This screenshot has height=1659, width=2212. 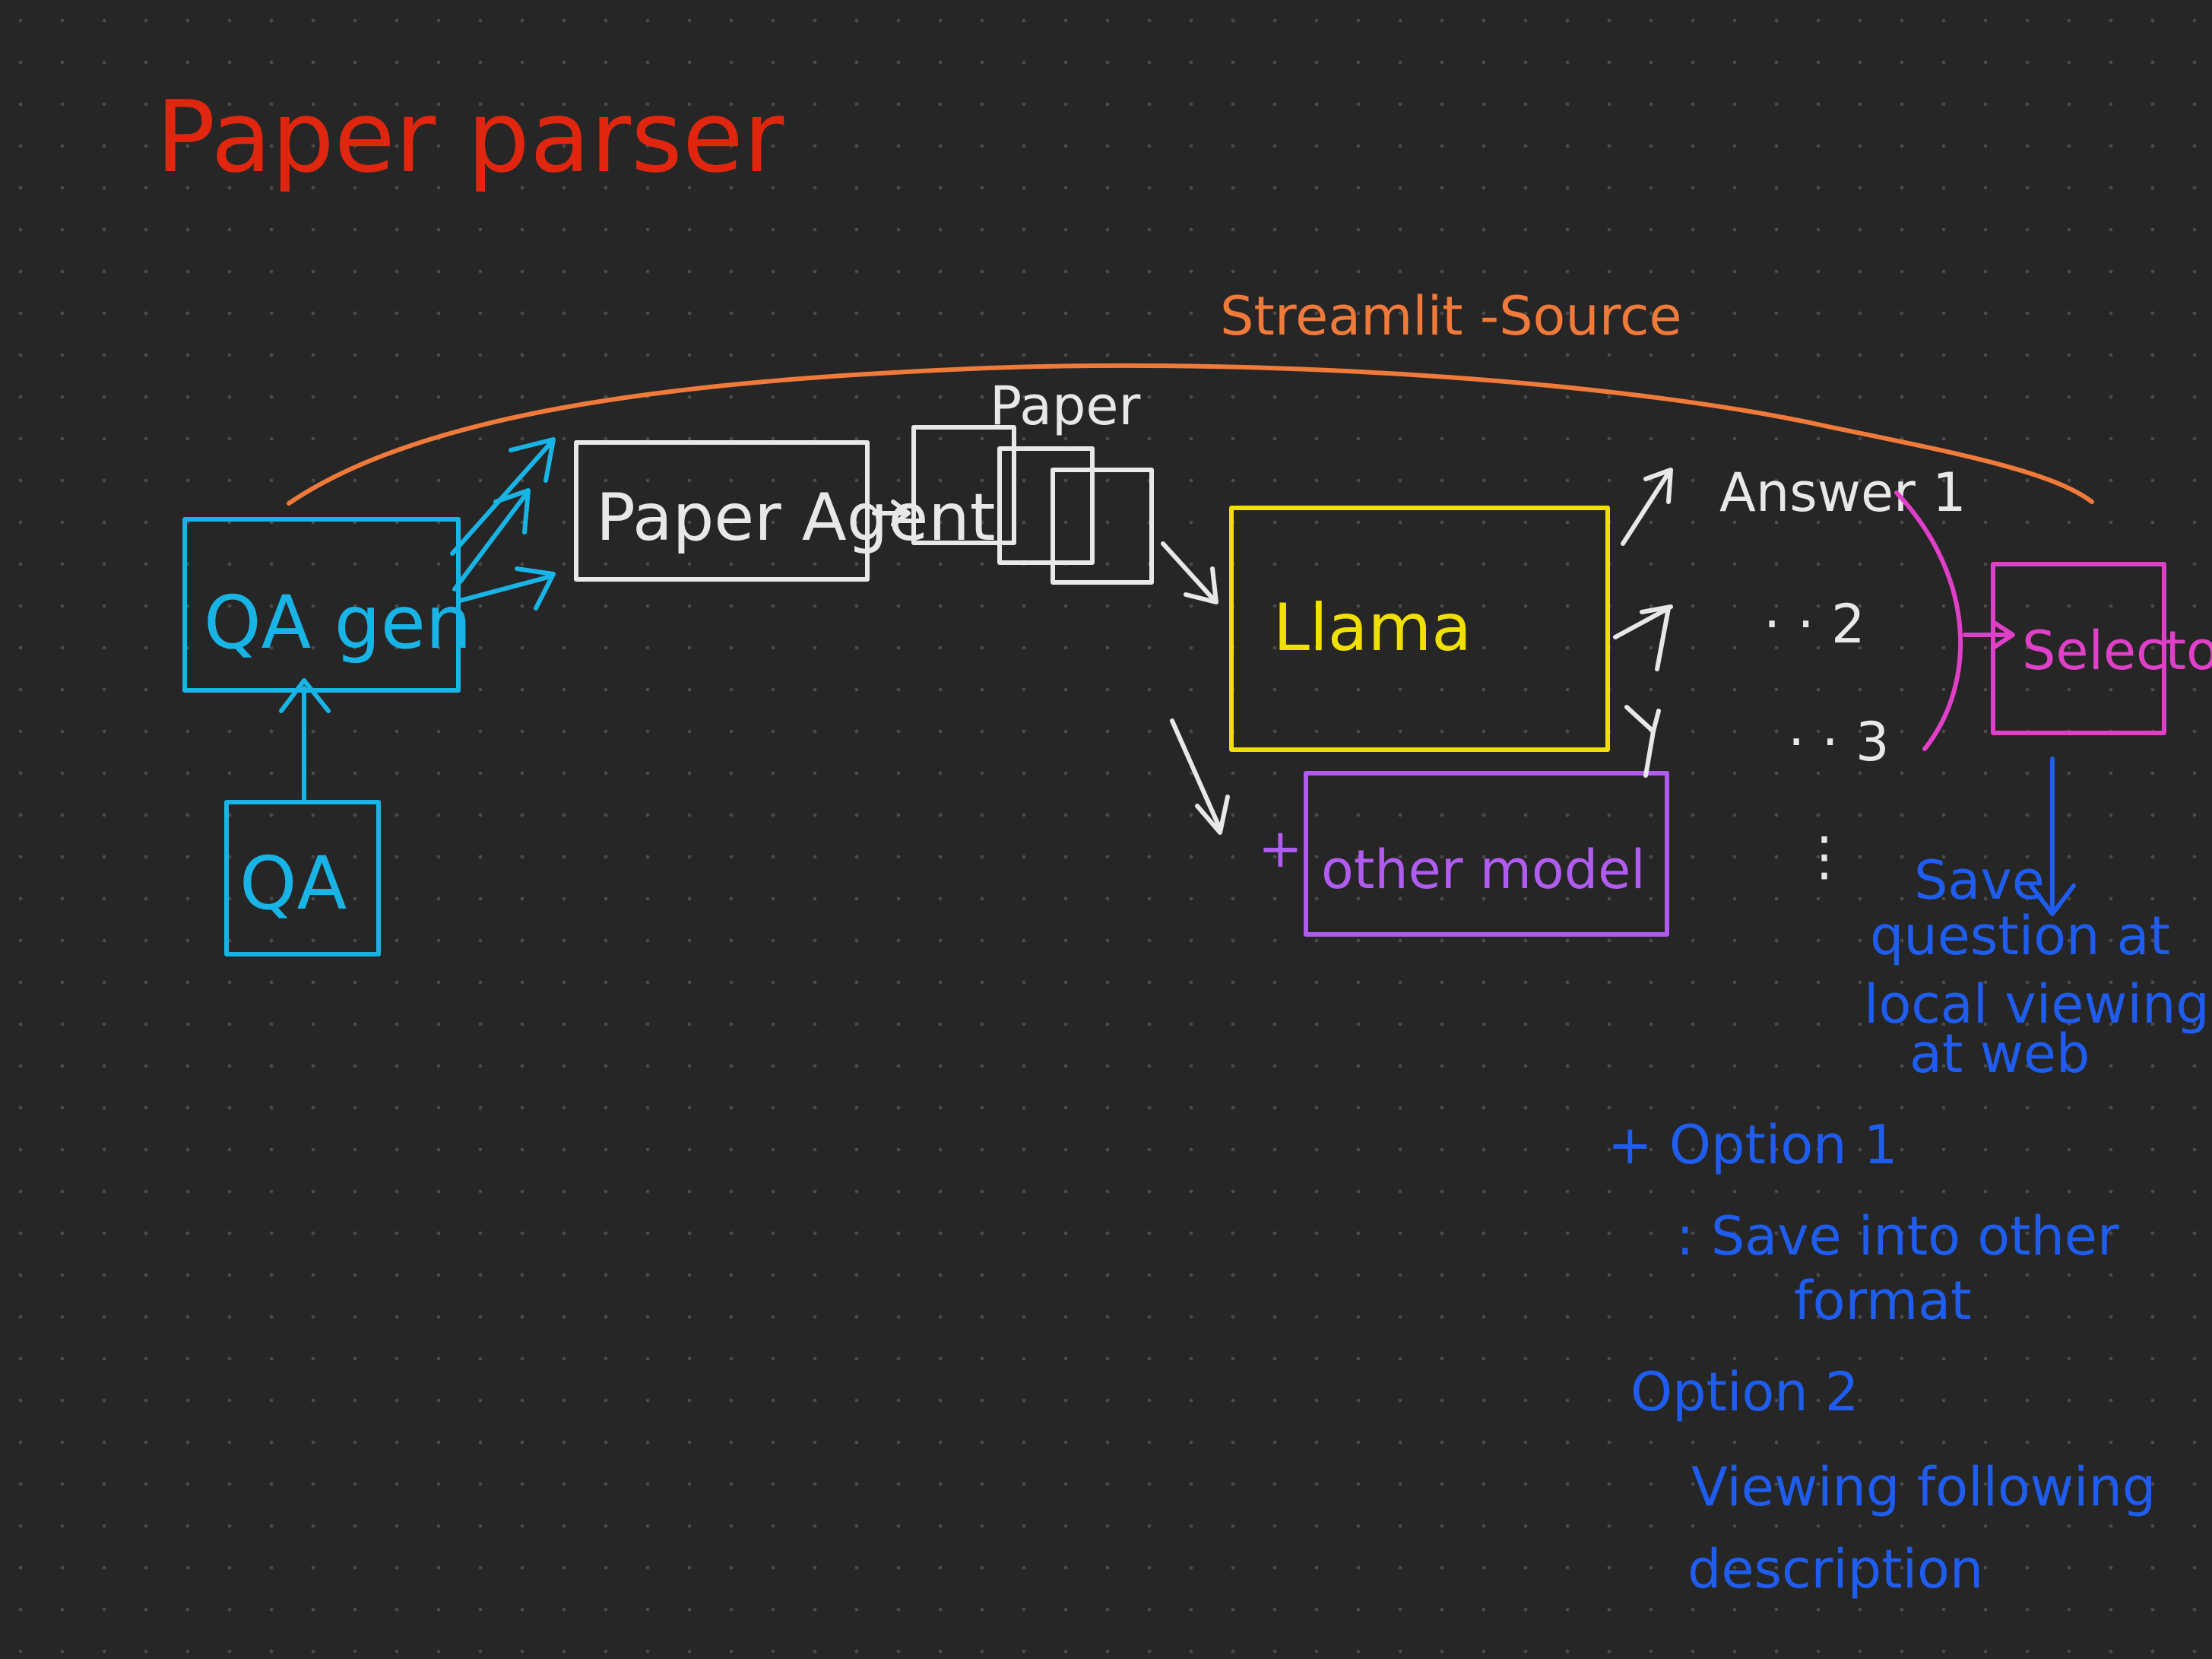 What do you see at coordinates (470, 137) in the screenshot?
I see `page-title: Paper parser` at bounding box center [470, 137].